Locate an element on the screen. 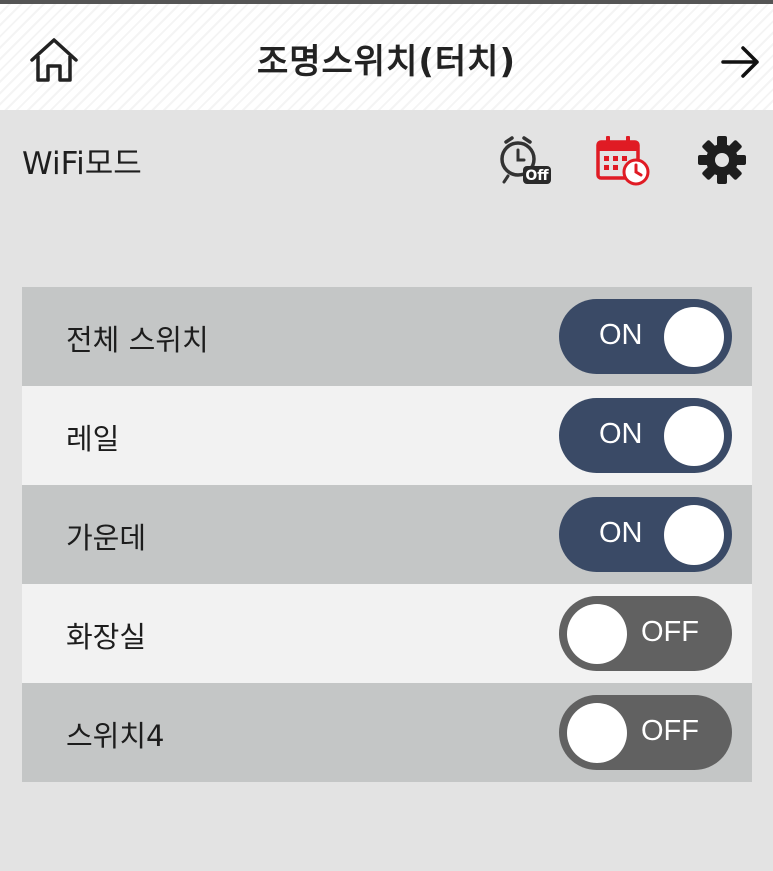 Image resolution: width=773 pixels, height=871 pixels. switch-toggle-center: ON is located at coordinates (645, 534).